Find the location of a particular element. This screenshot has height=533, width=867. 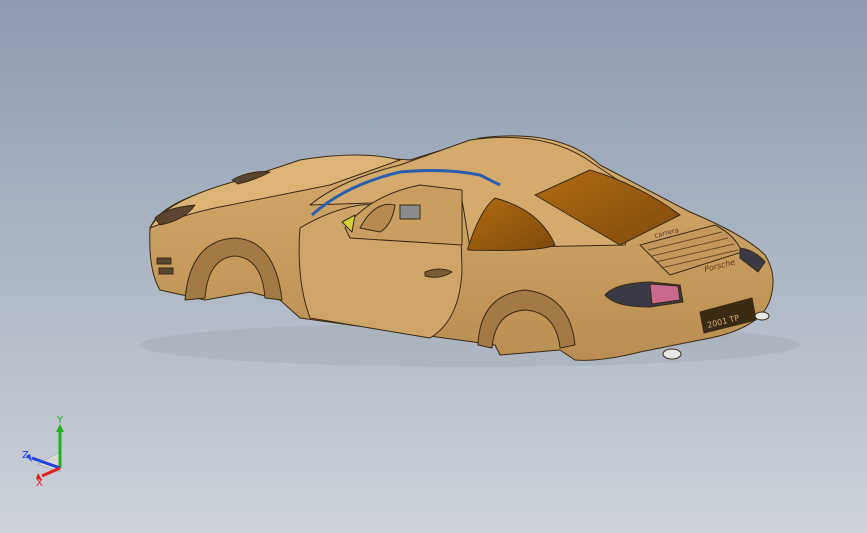

coordinate-triad: Y Z X is located at coordinates (43, 452).